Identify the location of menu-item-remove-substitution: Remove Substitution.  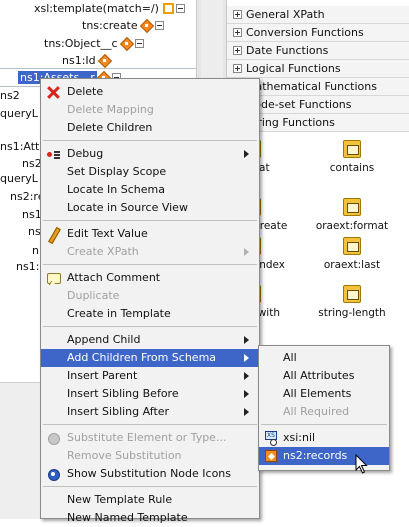
(150, 456).